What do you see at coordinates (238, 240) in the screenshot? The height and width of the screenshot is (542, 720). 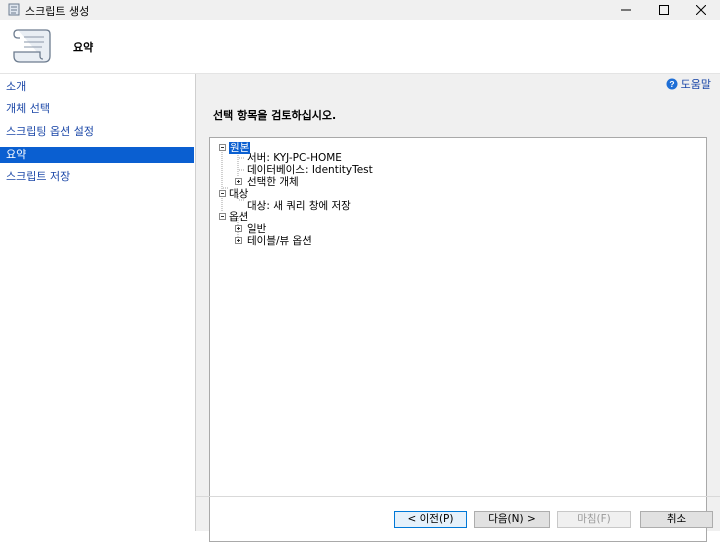 I see `expander-table-view-options` at bounding box center [238, 240].